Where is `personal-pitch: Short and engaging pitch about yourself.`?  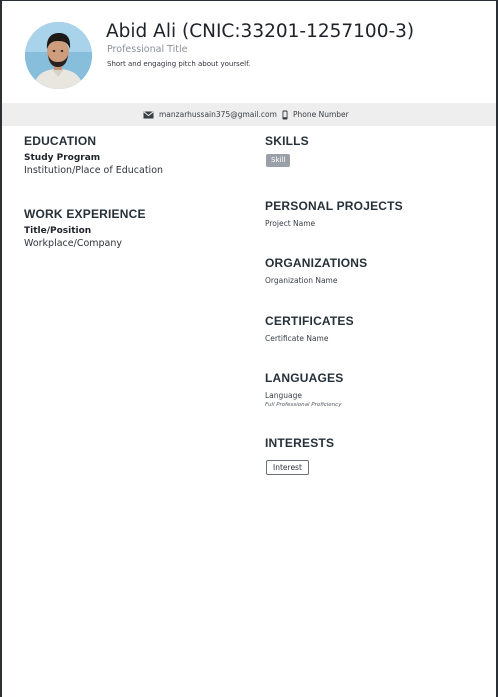 personal-pitch: Short and engaging pitch about yourself. is located at coordinates (179, 64).